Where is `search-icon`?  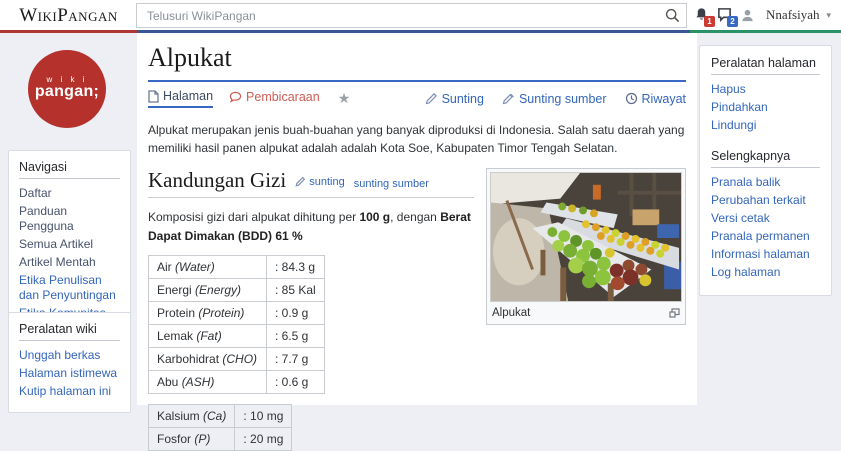
search-icon is located at coordinates (672, 15).